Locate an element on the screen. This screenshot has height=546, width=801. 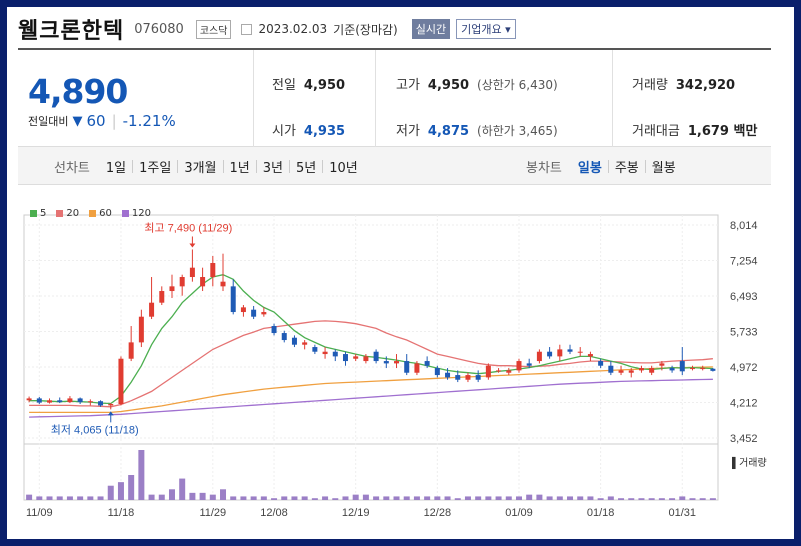
candle-chart-tab: 봉차트 is located at coordinates (546, 166).